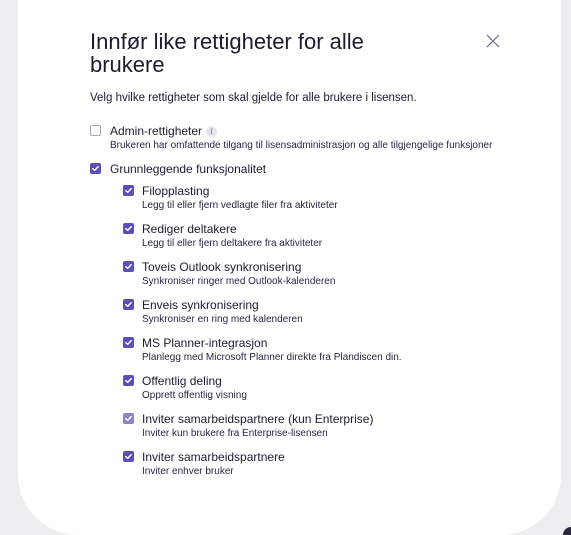 The height and width of the screenshot is (535, 571). I want to click on admin-checkbox, so click(95, 130).